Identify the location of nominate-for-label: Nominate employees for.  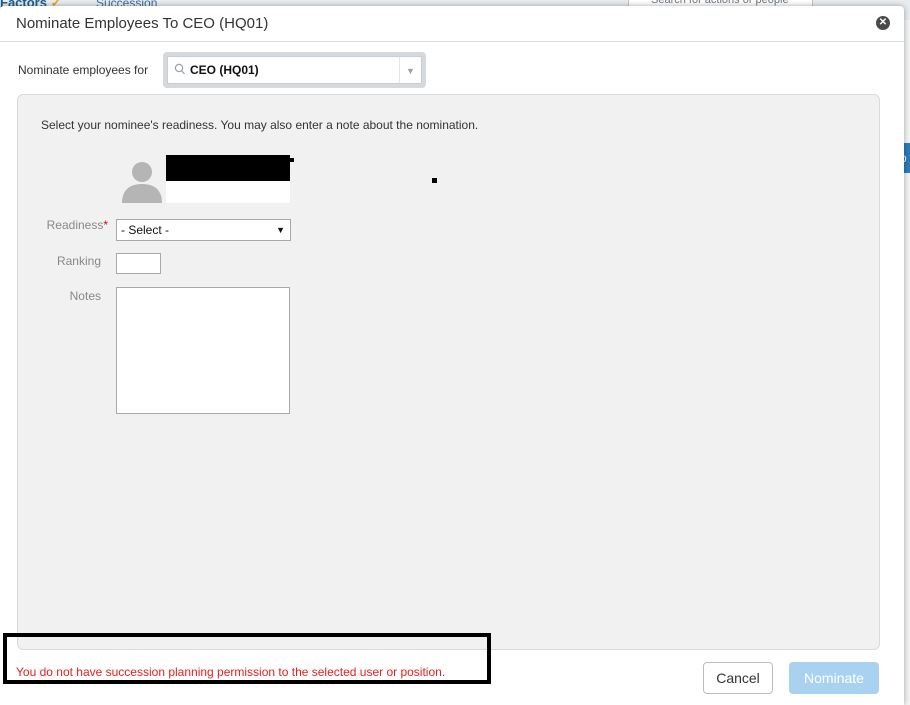
(83, 70).